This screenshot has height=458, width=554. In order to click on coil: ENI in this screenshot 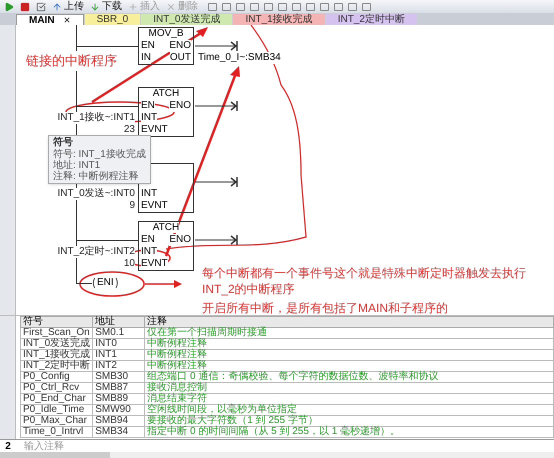, I will do `click(105, 283)`.